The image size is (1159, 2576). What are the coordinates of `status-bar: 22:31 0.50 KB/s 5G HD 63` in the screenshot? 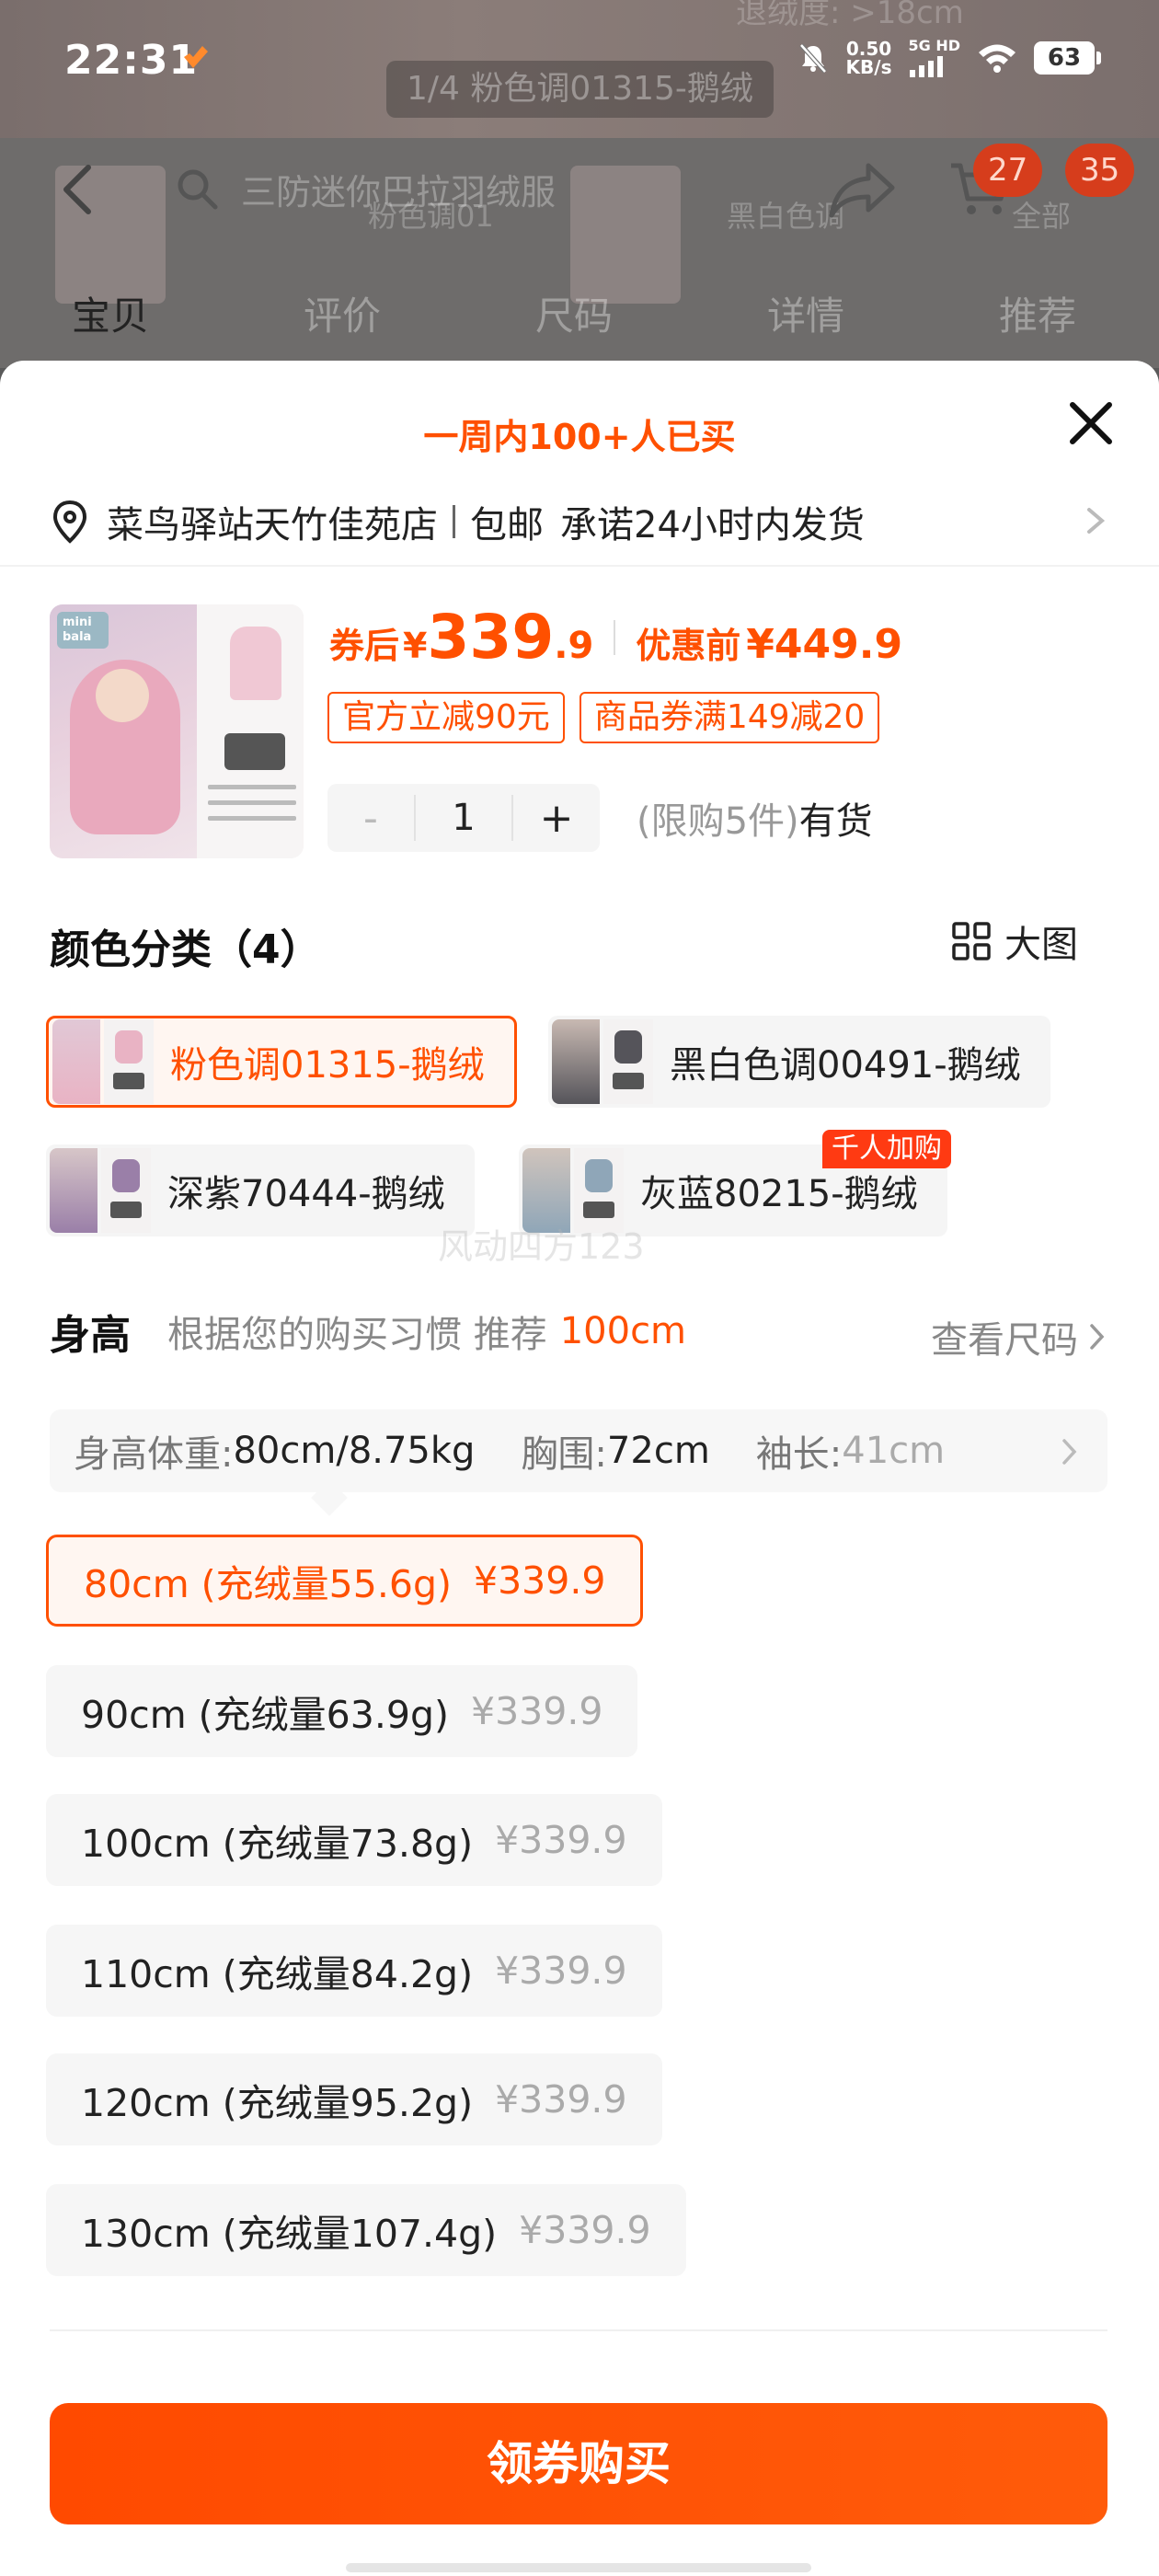 It's located at (579, 60).